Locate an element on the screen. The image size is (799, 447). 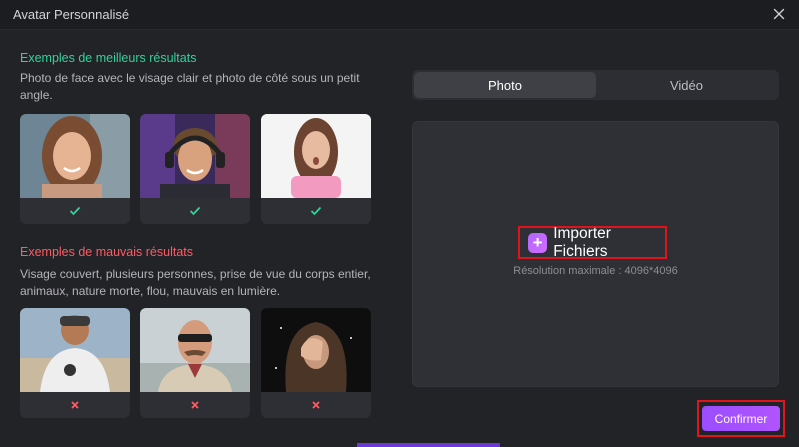
import-files-button: + Importer Fichiers is located at coordinates (592, 242).